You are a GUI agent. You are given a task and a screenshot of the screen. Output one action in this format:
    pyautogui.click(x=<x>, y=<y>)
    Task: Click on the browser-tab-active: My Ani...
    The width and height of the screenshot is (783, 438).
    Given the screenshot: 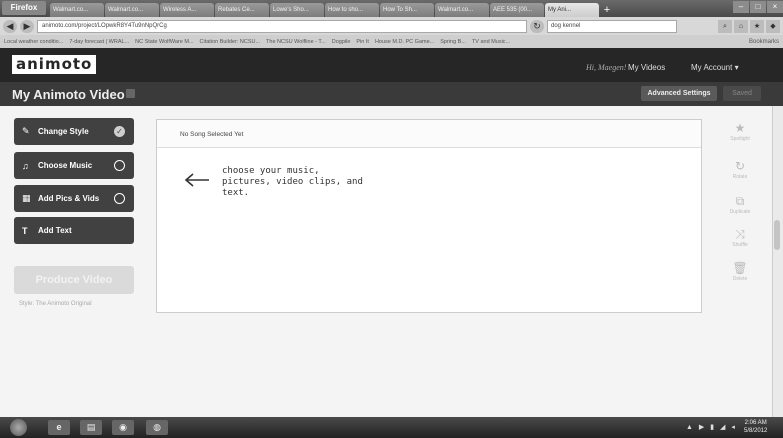 What is the action you would take?
    pyautogui.click(x=572, y=10)
    